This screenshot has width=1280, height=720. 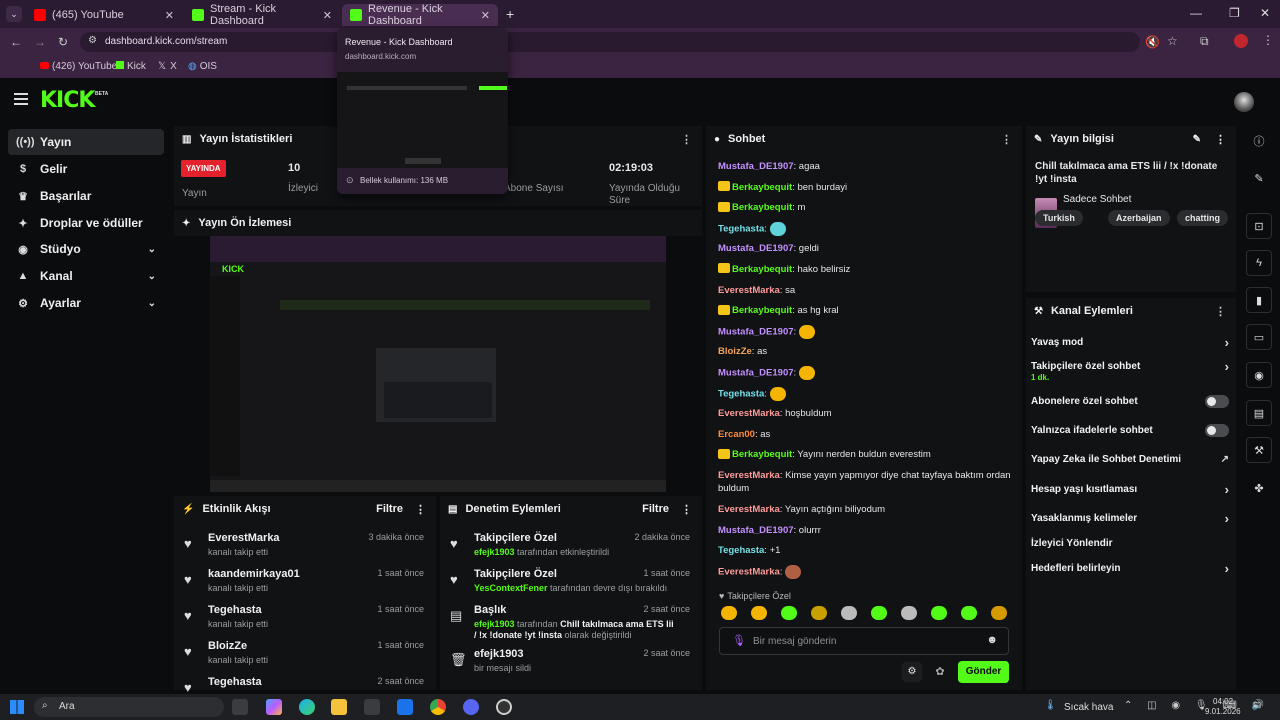 I want to click on edge-icon, so click(x=307, y=707).